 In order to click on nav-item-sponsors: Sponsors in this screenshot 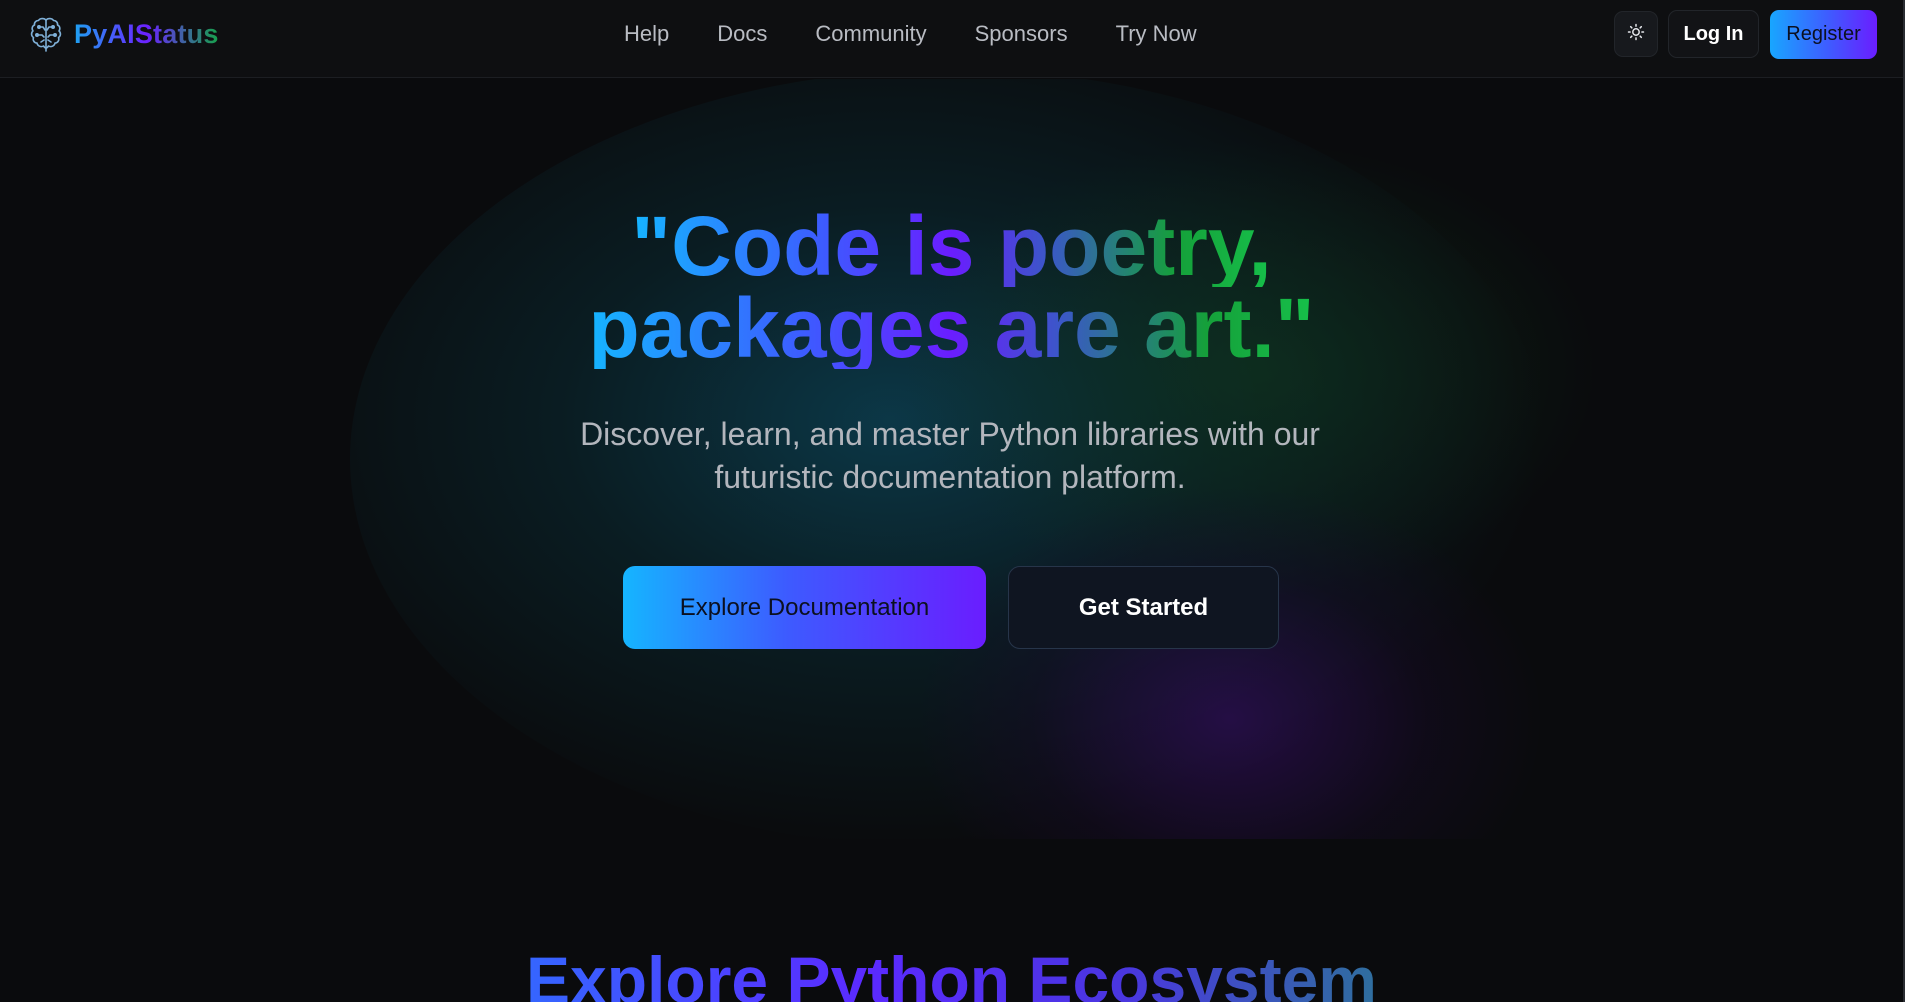, I will do `click(1021, 34)`.